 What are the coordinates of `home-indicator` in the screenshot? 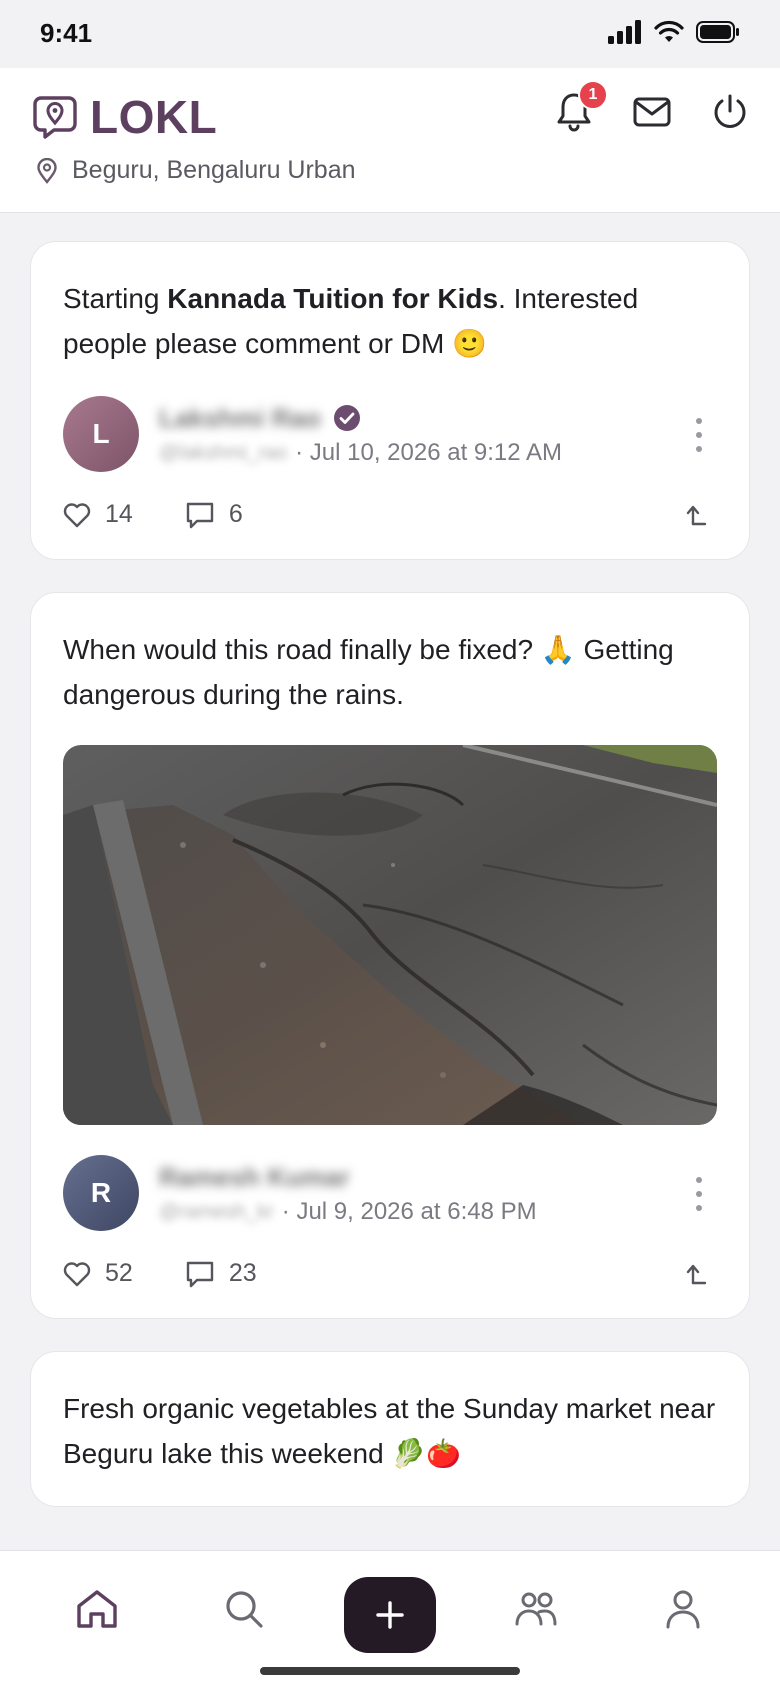 It's located at (390, 1671).